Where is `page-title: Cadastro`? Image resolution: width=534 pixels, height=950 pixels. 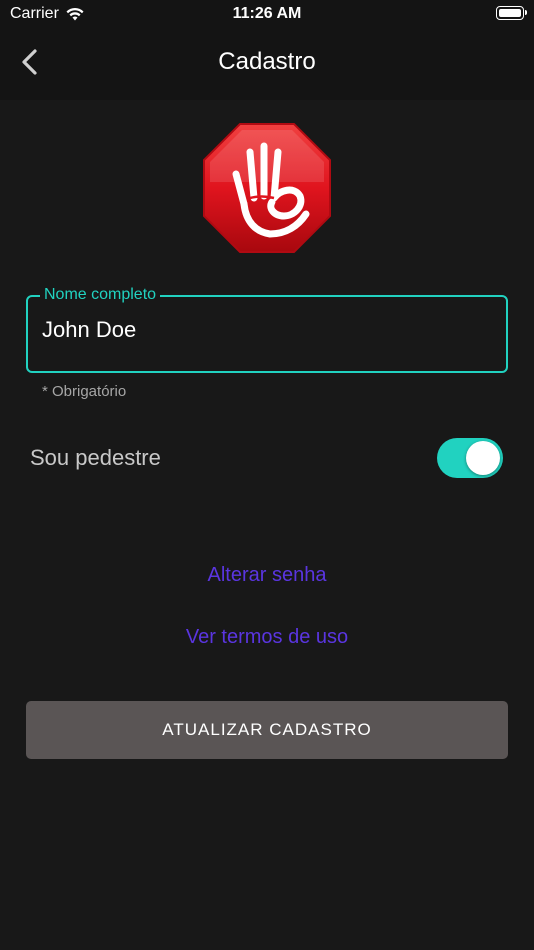
page-title: Cadastro is located at coordinates (267, 61).